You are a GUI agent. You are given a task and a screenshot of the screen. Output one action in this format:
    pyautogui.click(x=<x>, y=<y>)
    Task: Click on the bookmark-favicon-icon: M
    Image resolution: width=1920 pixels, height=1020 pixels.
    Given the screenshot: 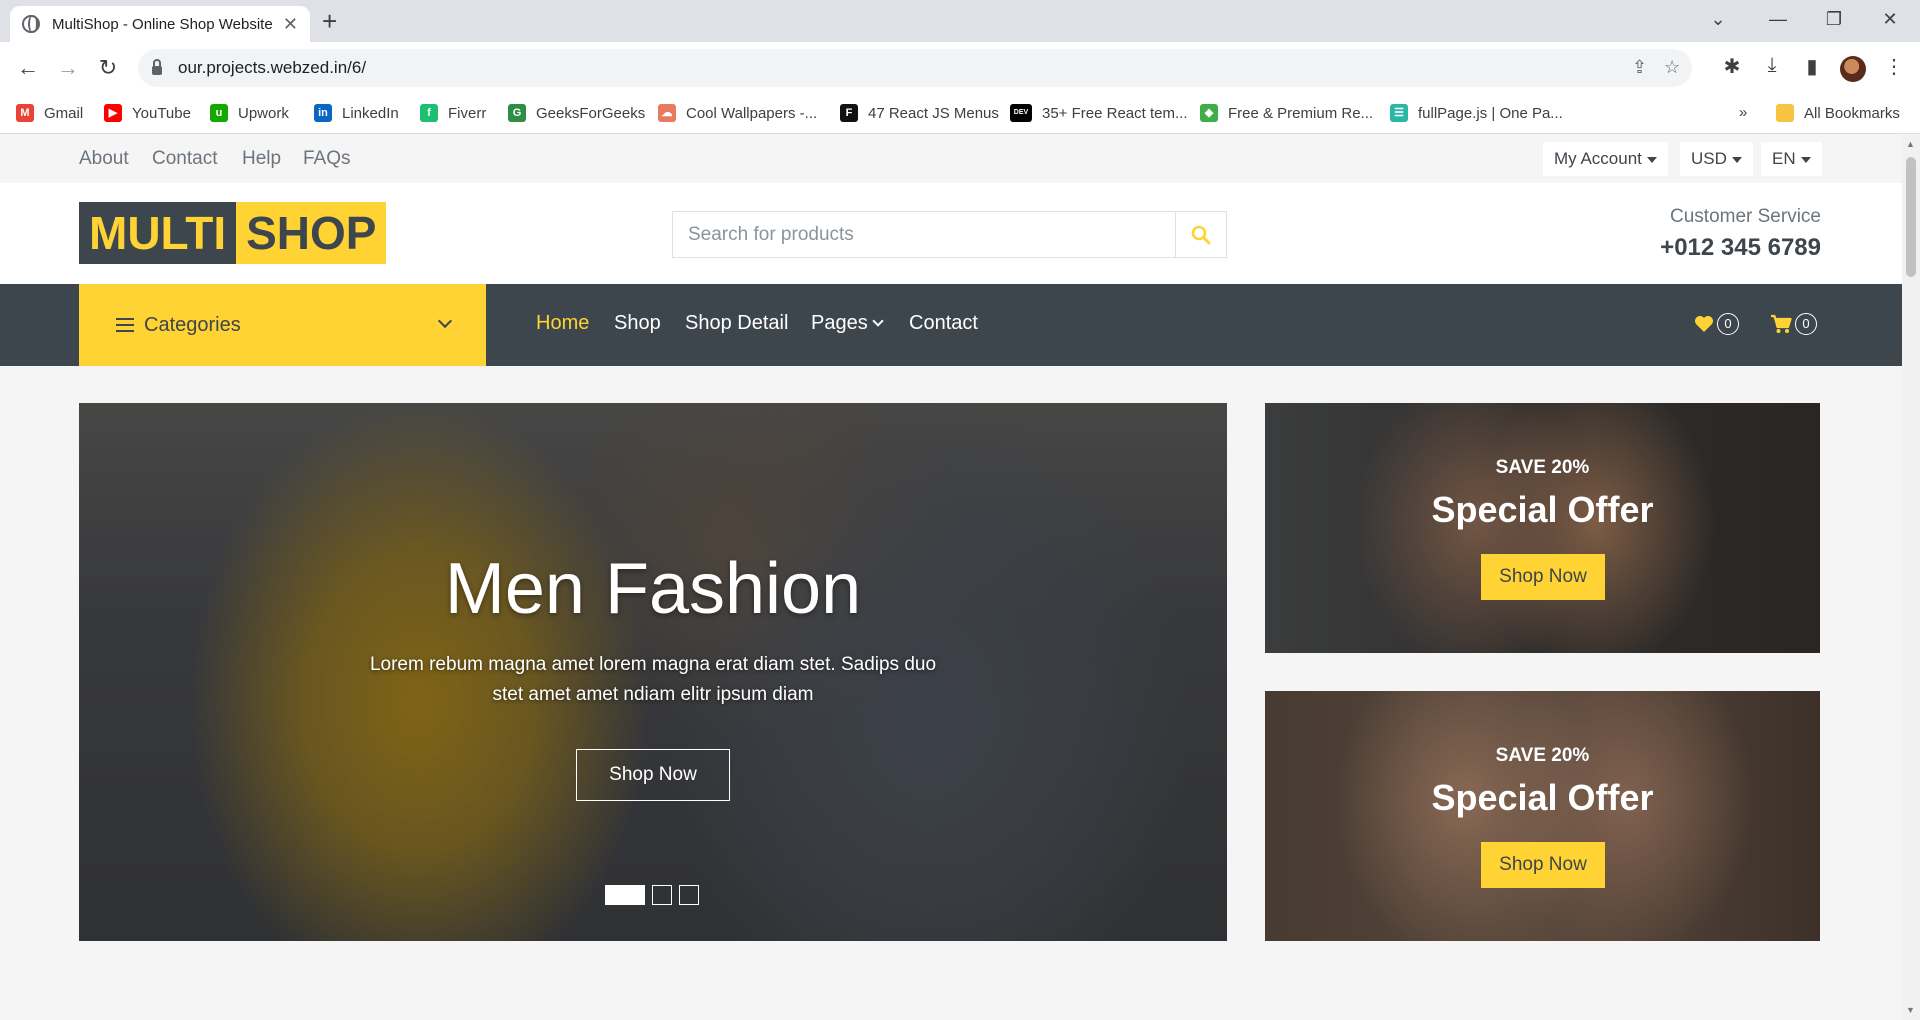 What is the action you would take?
    pyautogui.click(x=25, y=113)
    